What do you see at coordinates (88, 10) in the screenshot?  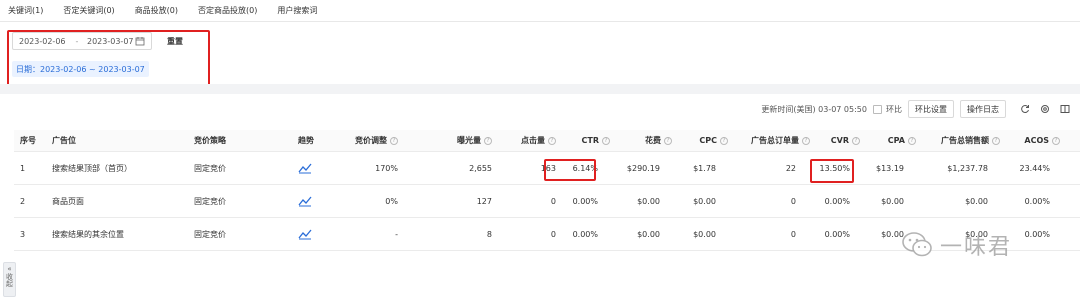 I see `tab-negative-keywords: 否定关键词(0)` at bounding box center [88, 10].